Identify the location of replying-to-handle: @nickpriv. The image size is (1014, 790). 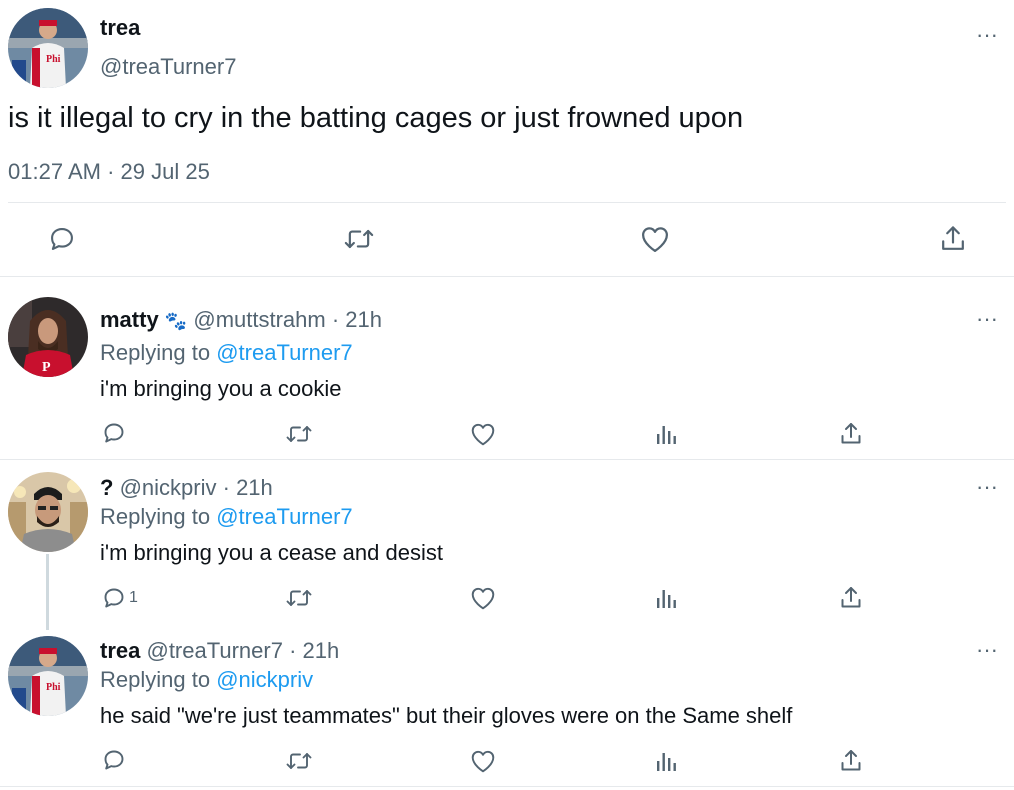
(264, 679).